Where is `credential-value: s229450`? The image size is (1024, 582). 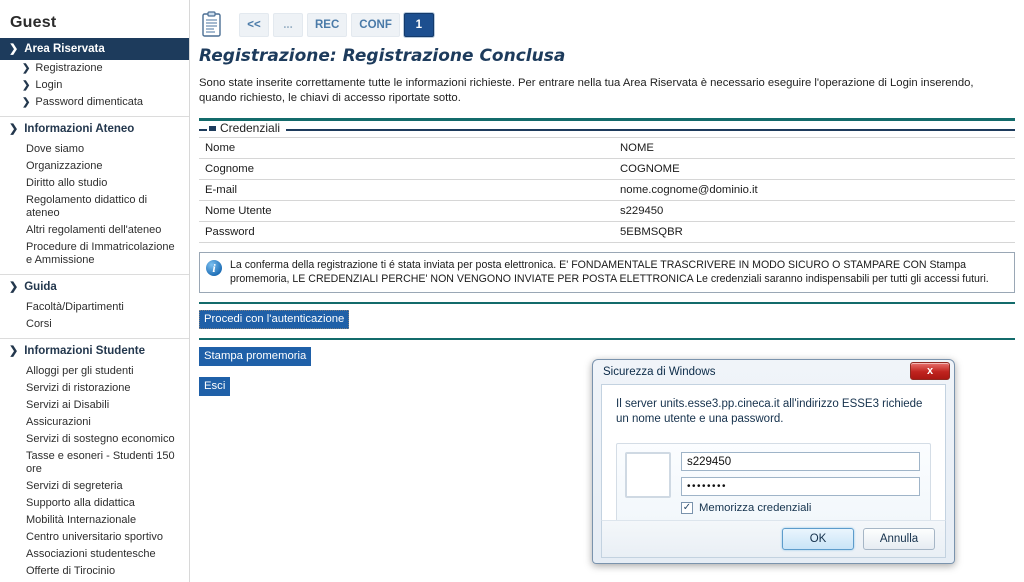 credential-value: s229450 is located at coordinates (814, 211).